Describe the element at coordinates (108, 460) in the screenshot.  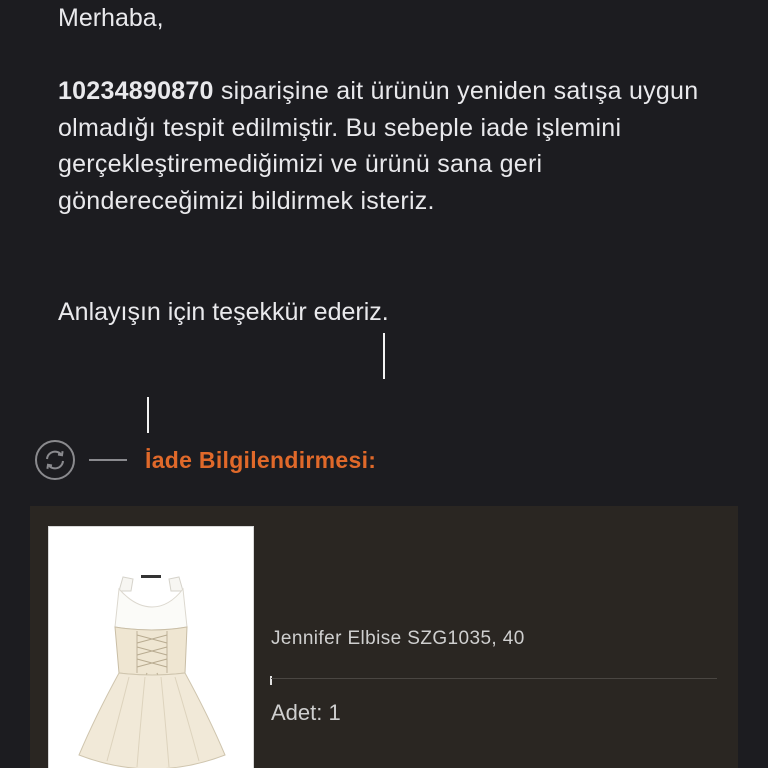
I see `header-dash` at that location.